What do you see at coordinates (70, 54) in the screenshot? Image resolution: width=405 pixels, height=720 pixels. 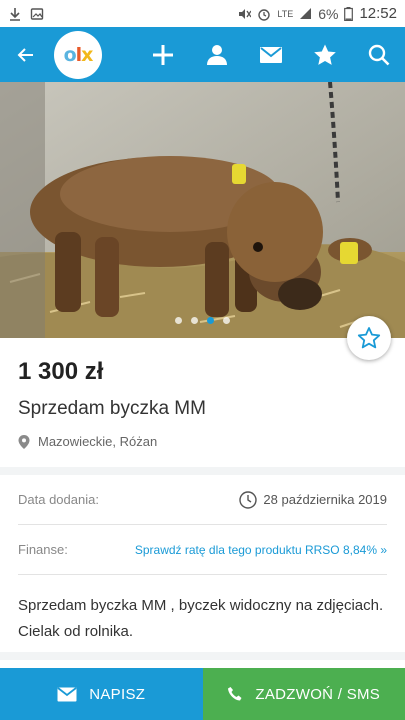 I see `logo-letter-o: o` at bounding box center [70, 54].